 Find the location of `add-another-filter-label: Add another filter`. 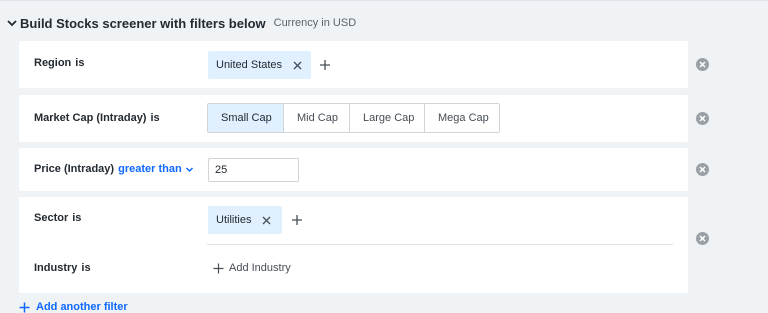

add-another-filter-label: Add another filter is located at coordinates (82, 307).